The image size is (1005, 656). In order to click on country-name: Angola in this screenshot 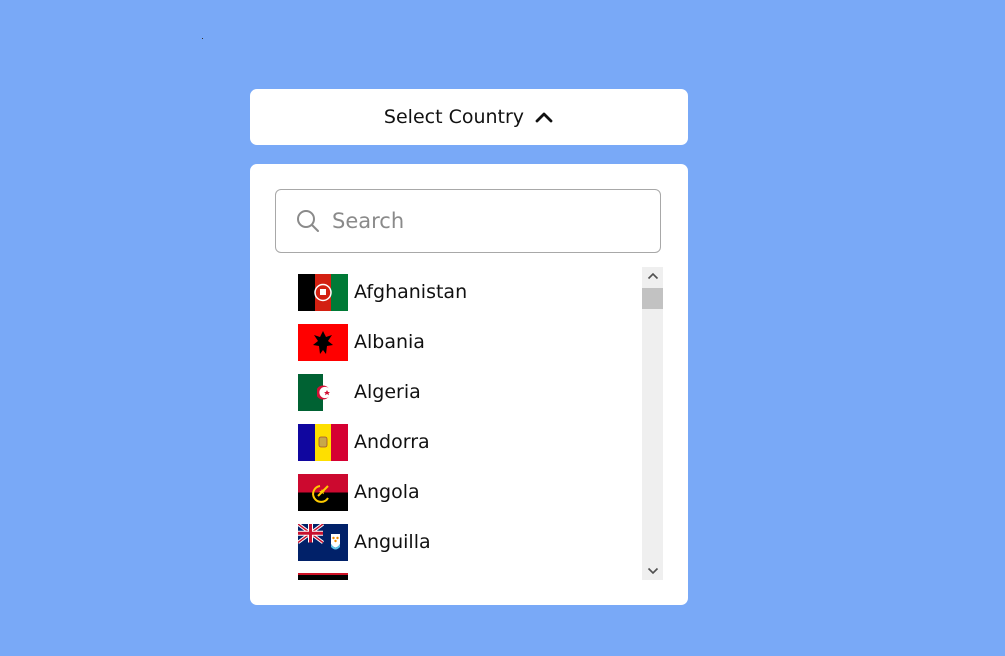, I will do `click(387, 492)`.